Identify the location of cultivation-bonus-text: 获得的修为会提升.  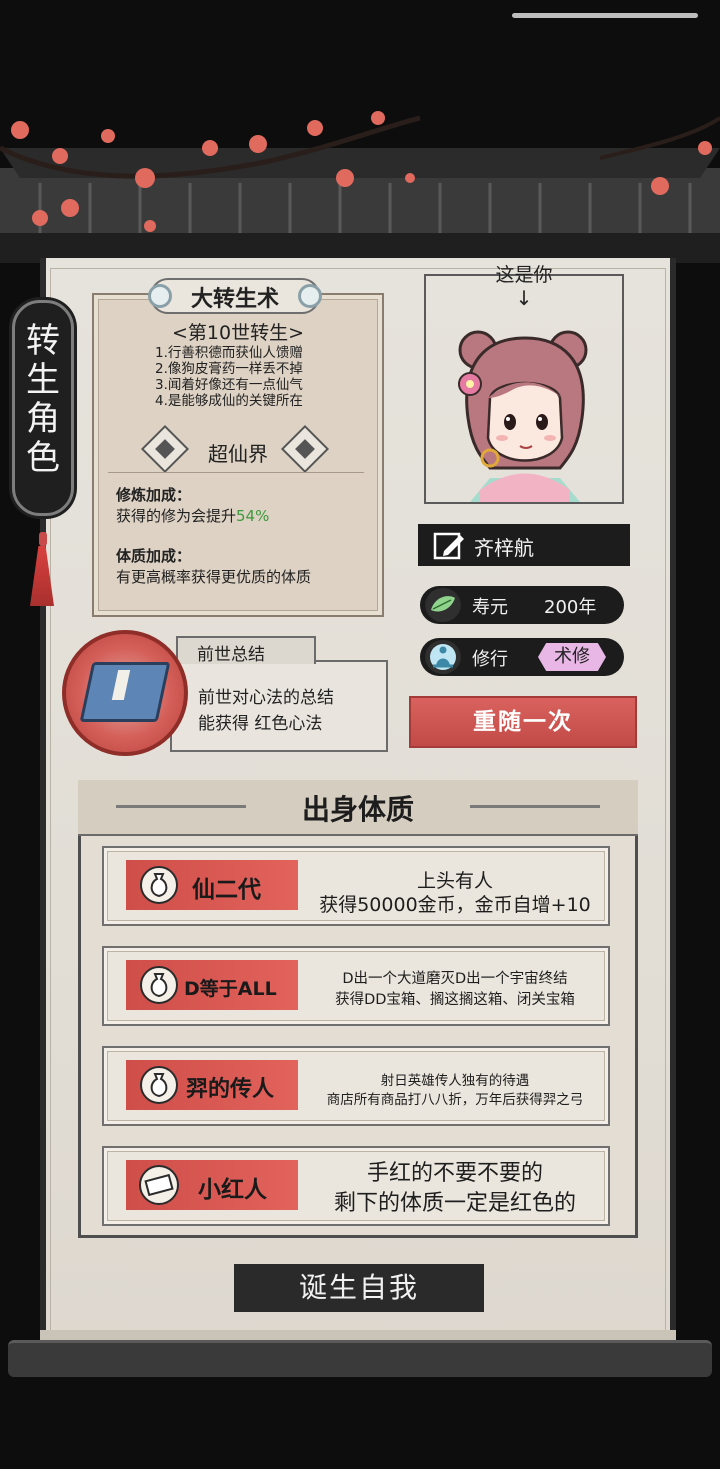
(176, 516).